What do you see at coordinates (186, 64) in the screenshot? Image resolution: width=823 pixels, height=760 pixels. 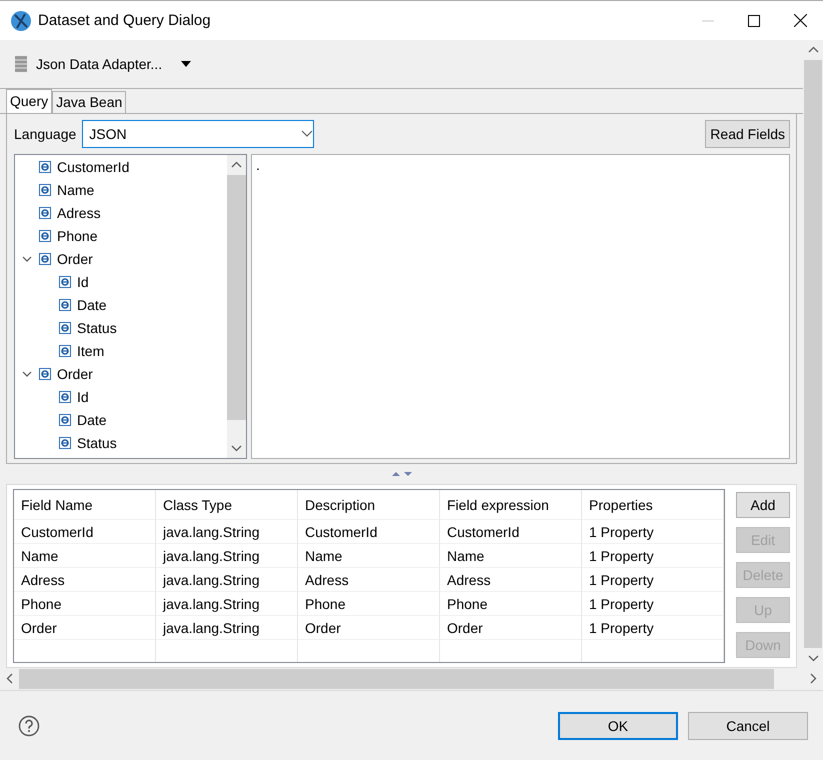 I see `dropdown-arrow-icon` at bounding box center [186, 64].